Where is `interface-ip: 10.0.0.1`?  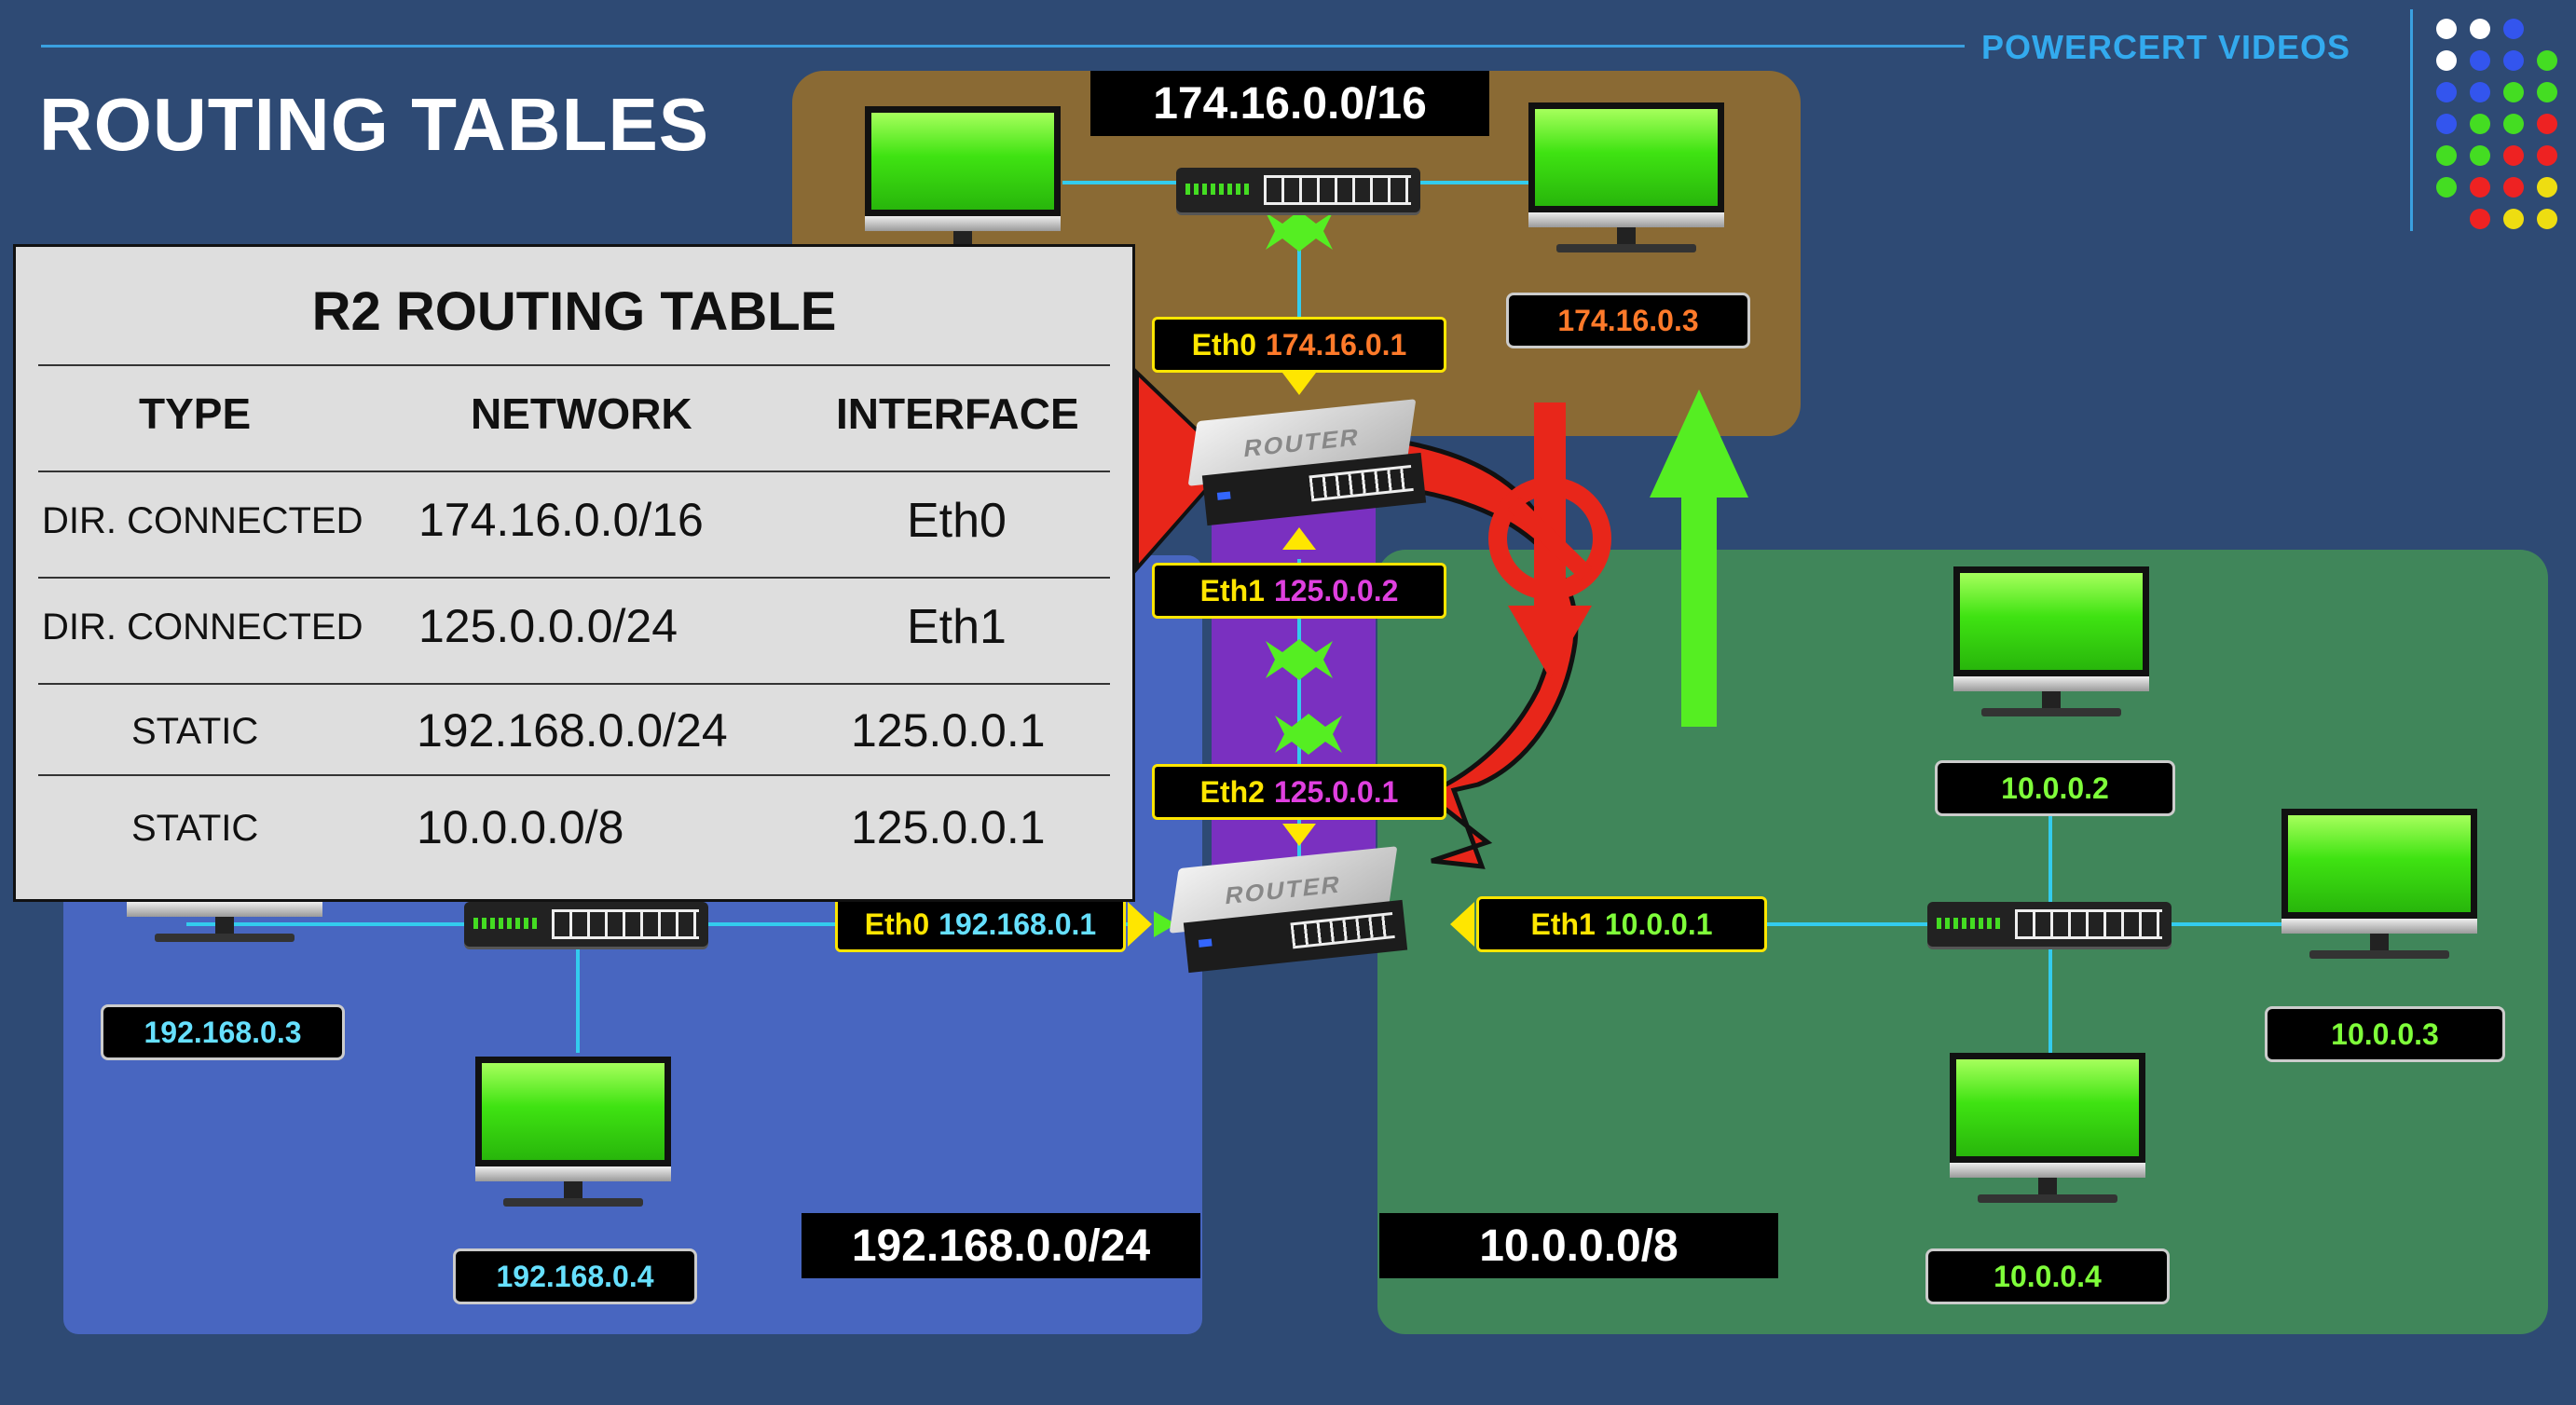
interface-ip: 10.0.0.1 is located at coordinates (1658, 924).